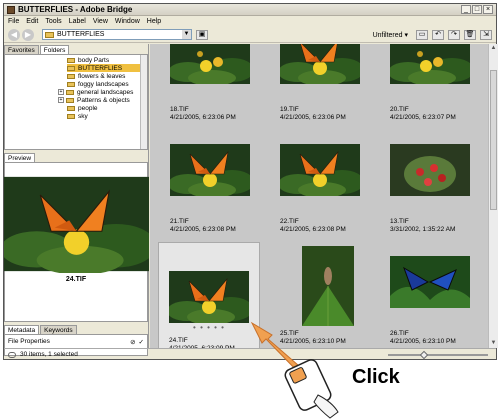  Describe the element at coordinates (376, 377) in the screenshot. I see `callout-label: Click` at that location.